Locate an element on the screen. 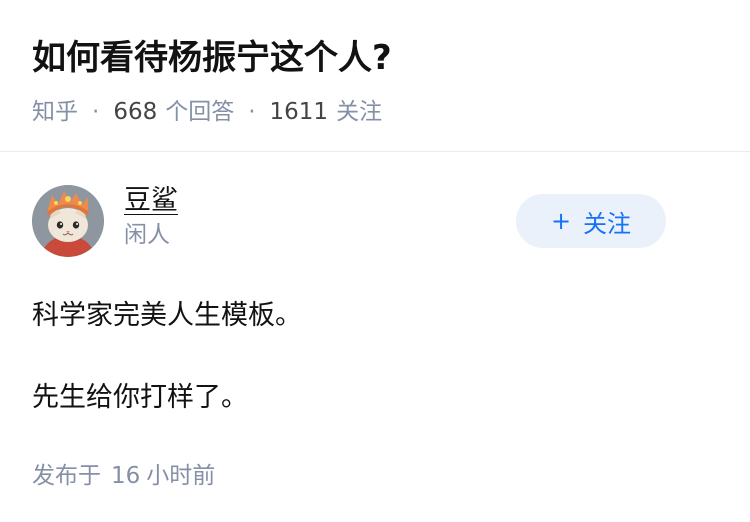  publish-prefix: 发布于 is located at coordinates (66, 476).